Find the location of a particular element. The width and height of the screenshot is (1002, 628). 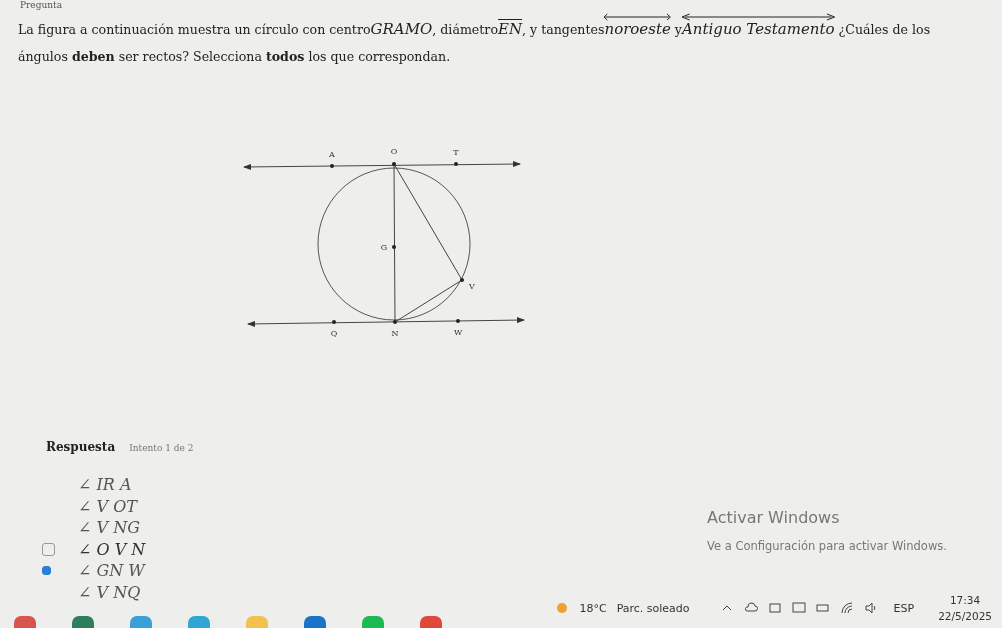

weather-text: Parc. soleado is located at coordinates (653, 608).